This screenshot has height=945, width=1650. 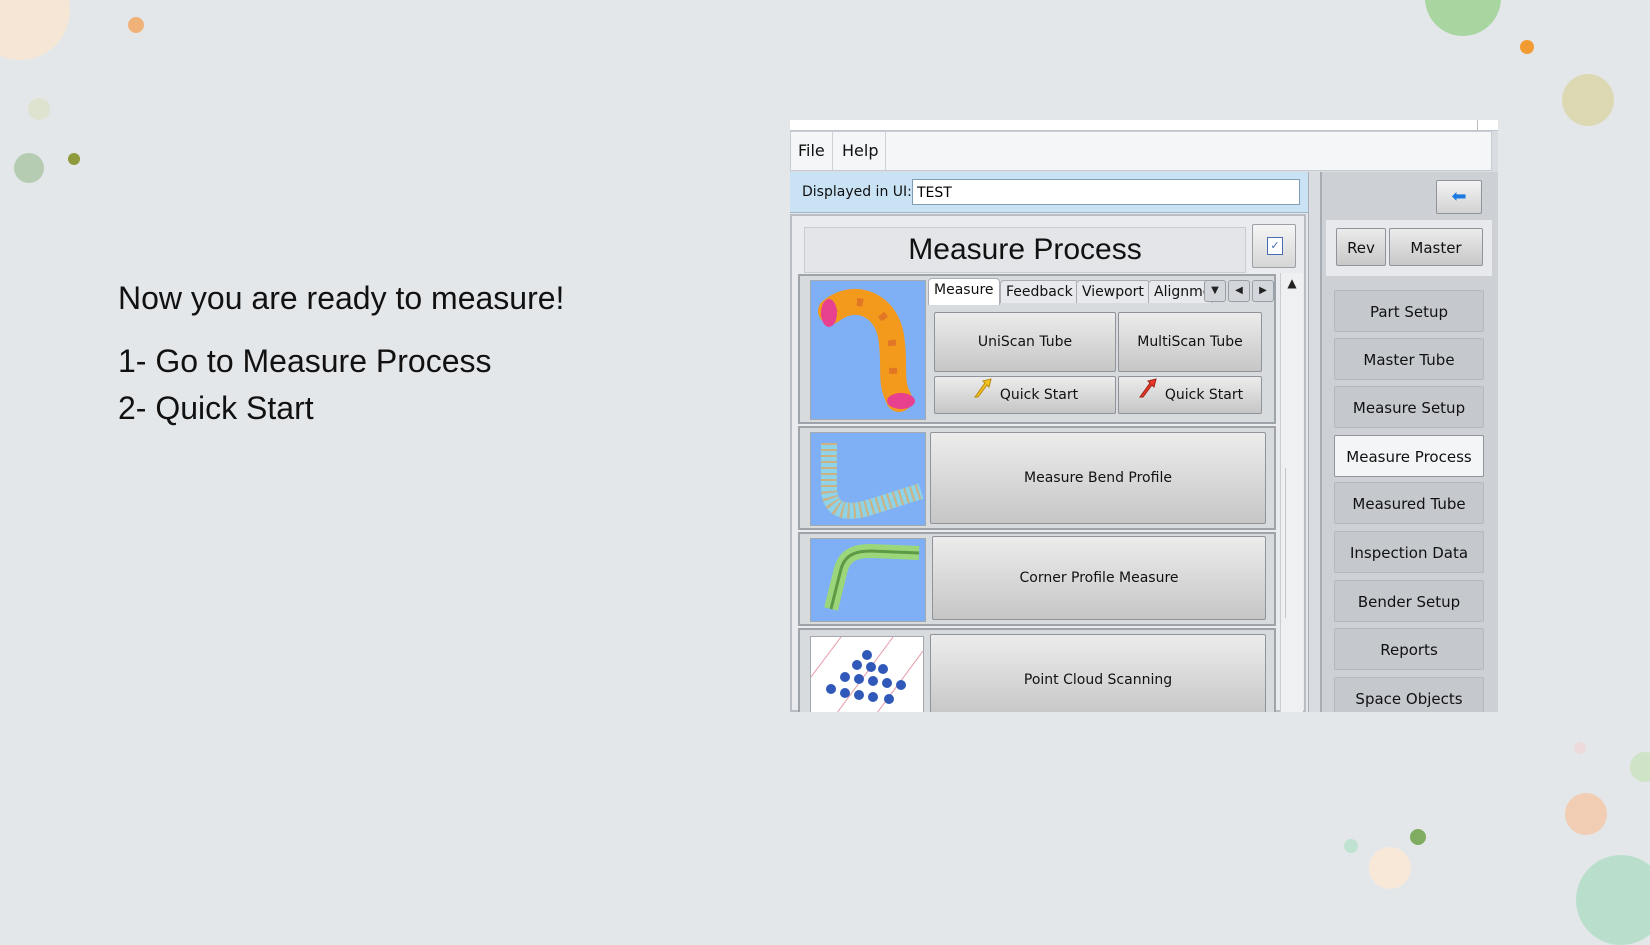 I want to click on displayed-in-ui-bar: Displayed in UI: TEST, so click(x=1049, y=192).